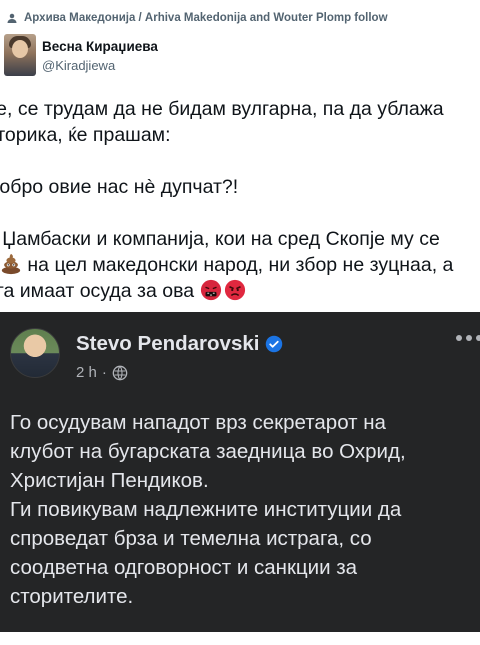 The image size is (480, 645). I want to click on fb-text-line: Го осудувам нападот врз секретарот на, so click(198, 422).